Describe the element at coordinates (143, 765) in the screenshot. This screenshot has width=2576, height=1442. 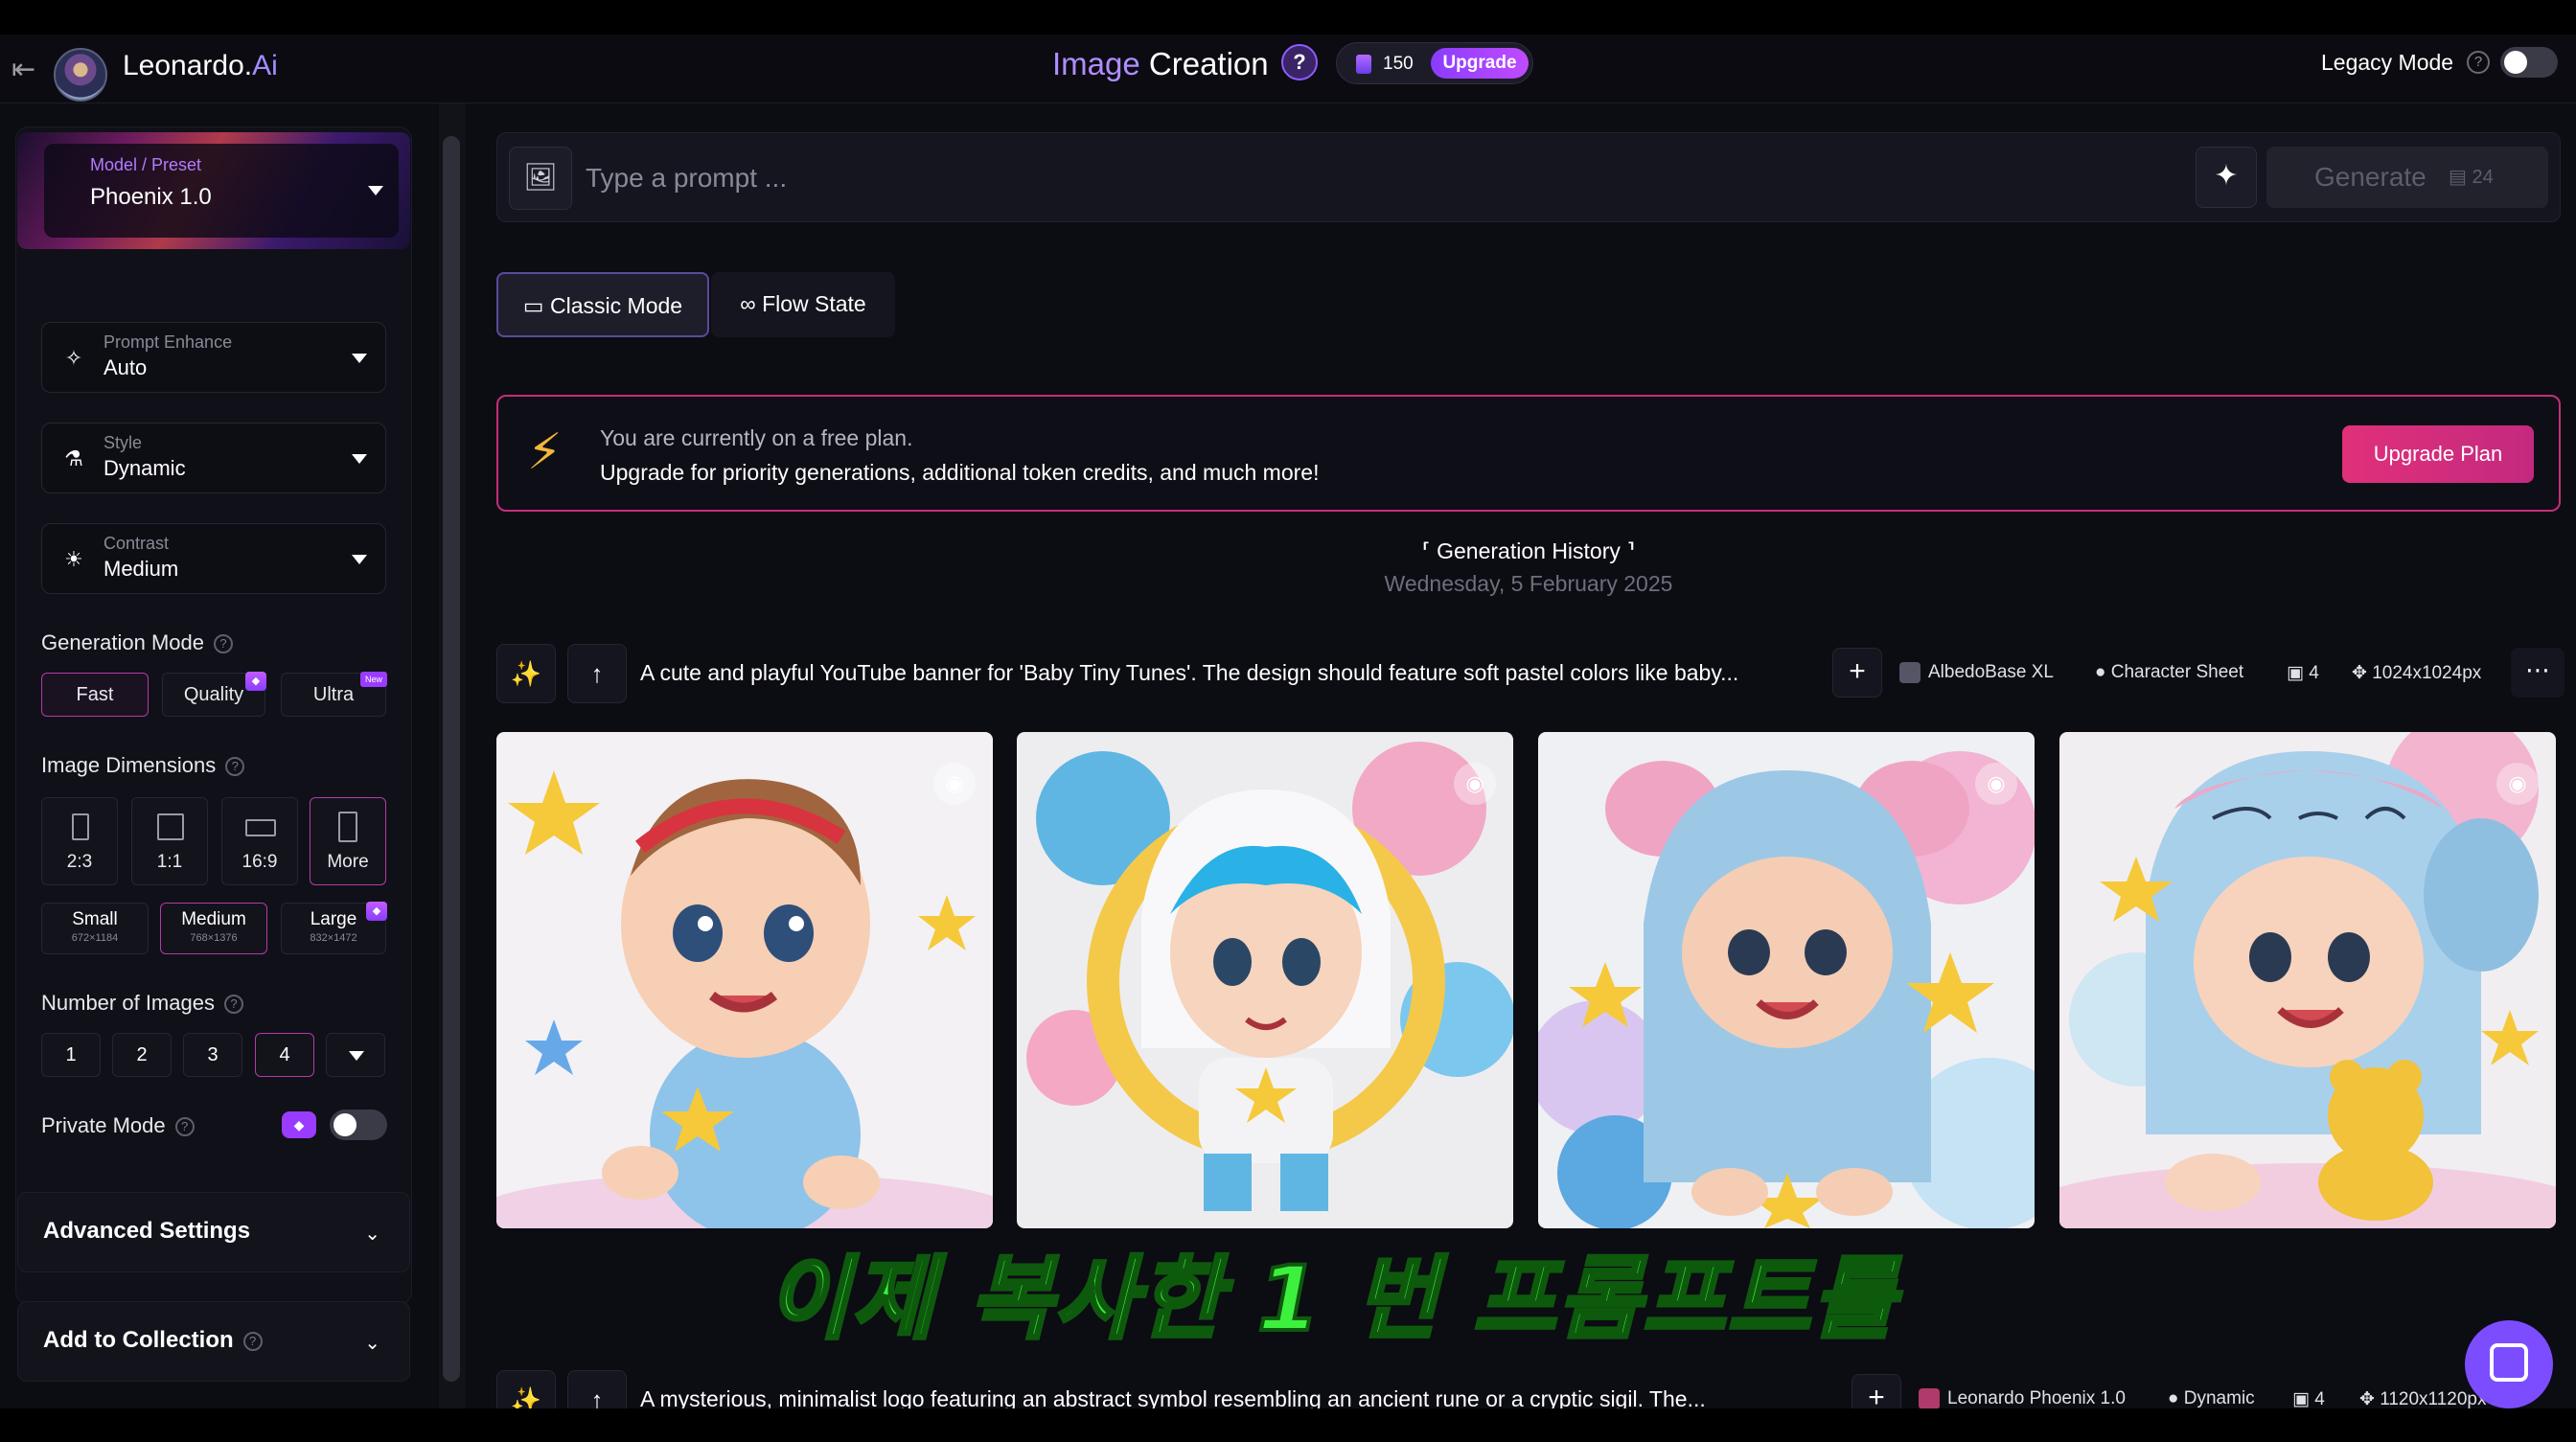
I see `image-dimensions-title: Image Dimensions?` at that location.